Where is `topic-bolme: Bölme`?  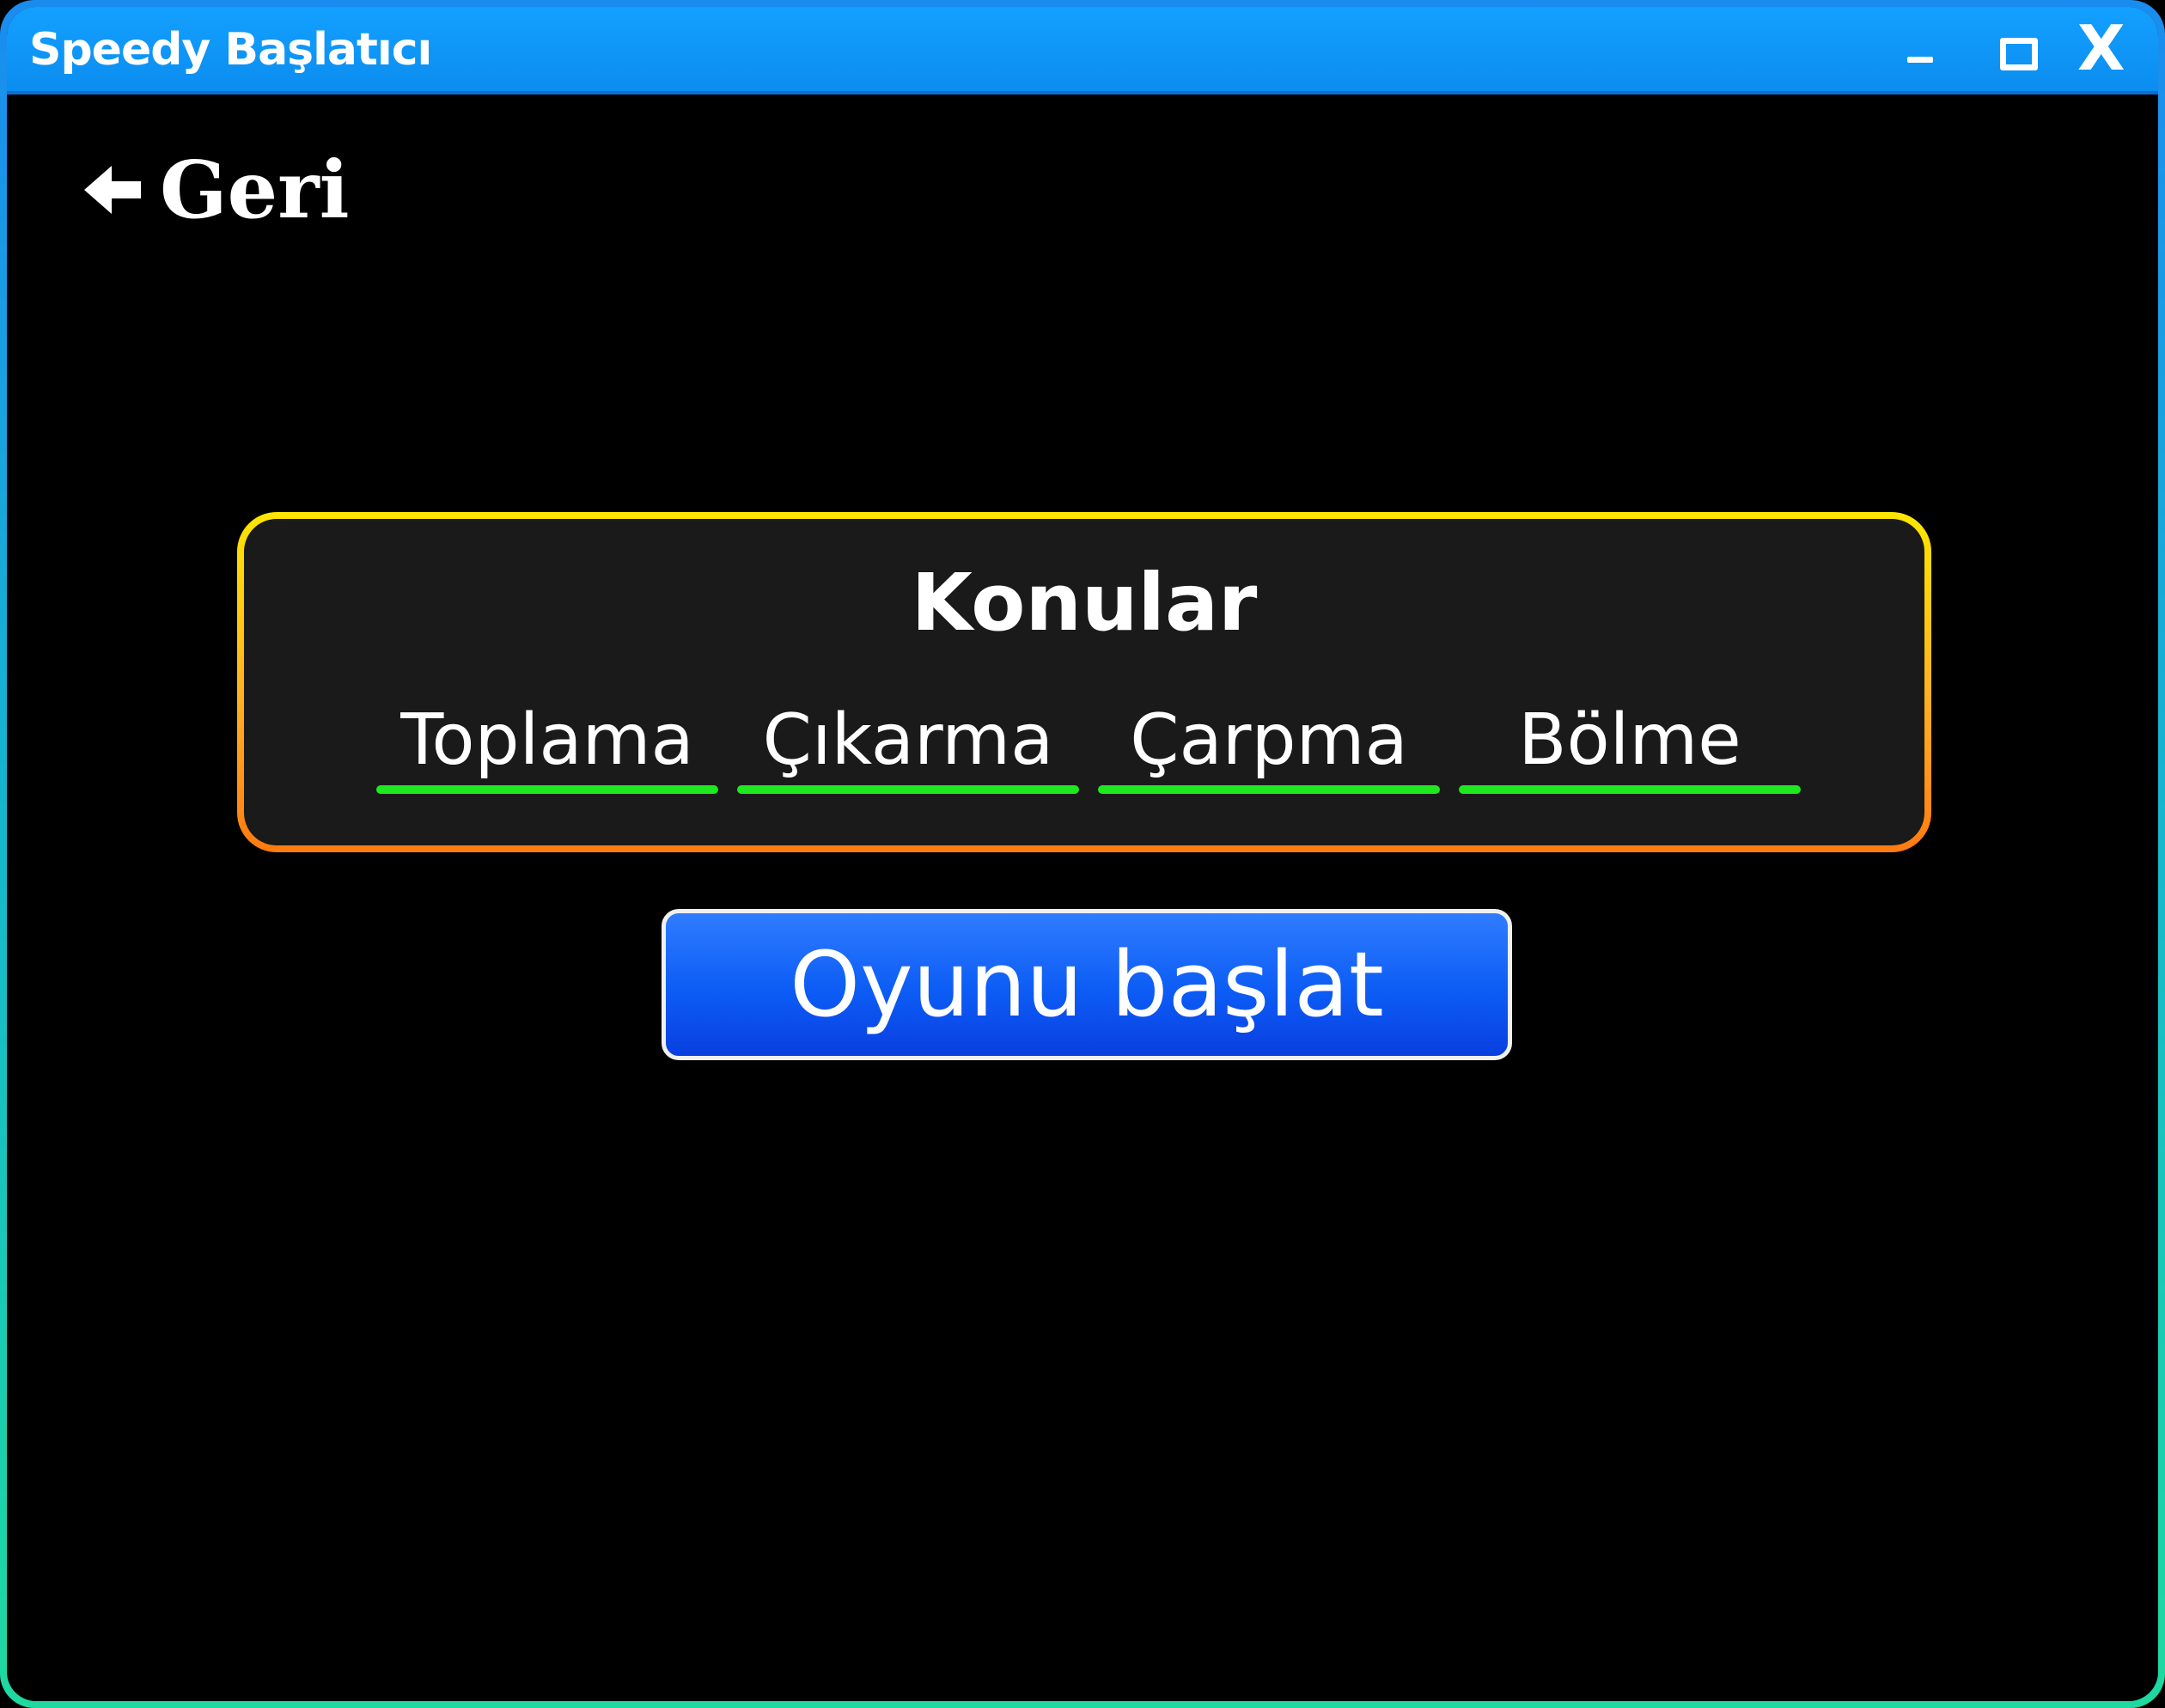
topic-bolme: Bölme is located at coordinates (1630, 746).